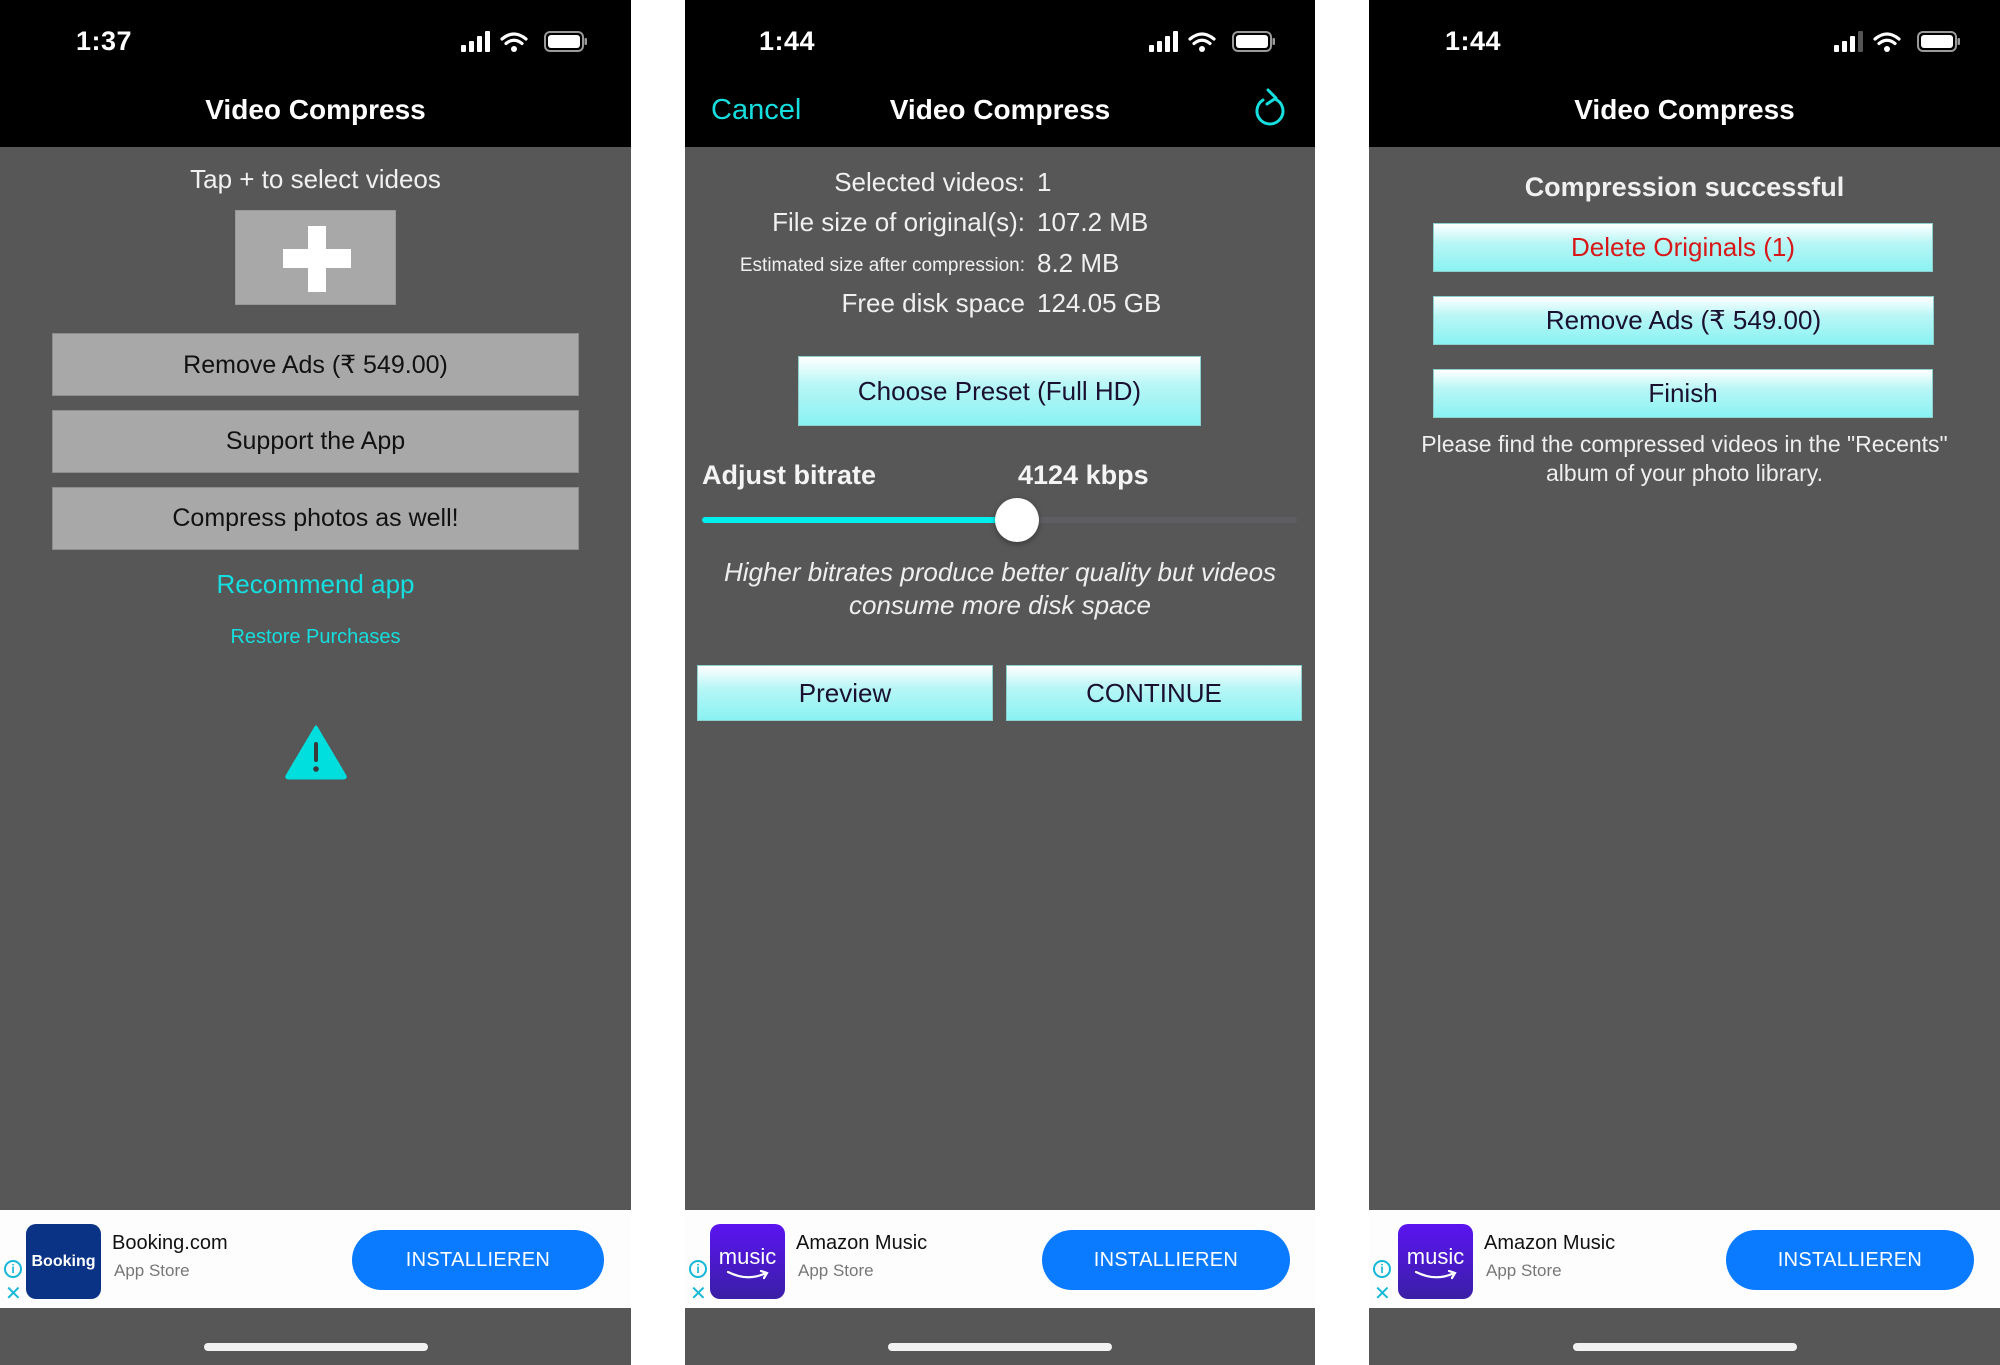 This screenshot has width=2000, height=1365. I want to click on info-row-estimated-size: Estimated size after compression: 8.2 MB, so click(1000, 265).